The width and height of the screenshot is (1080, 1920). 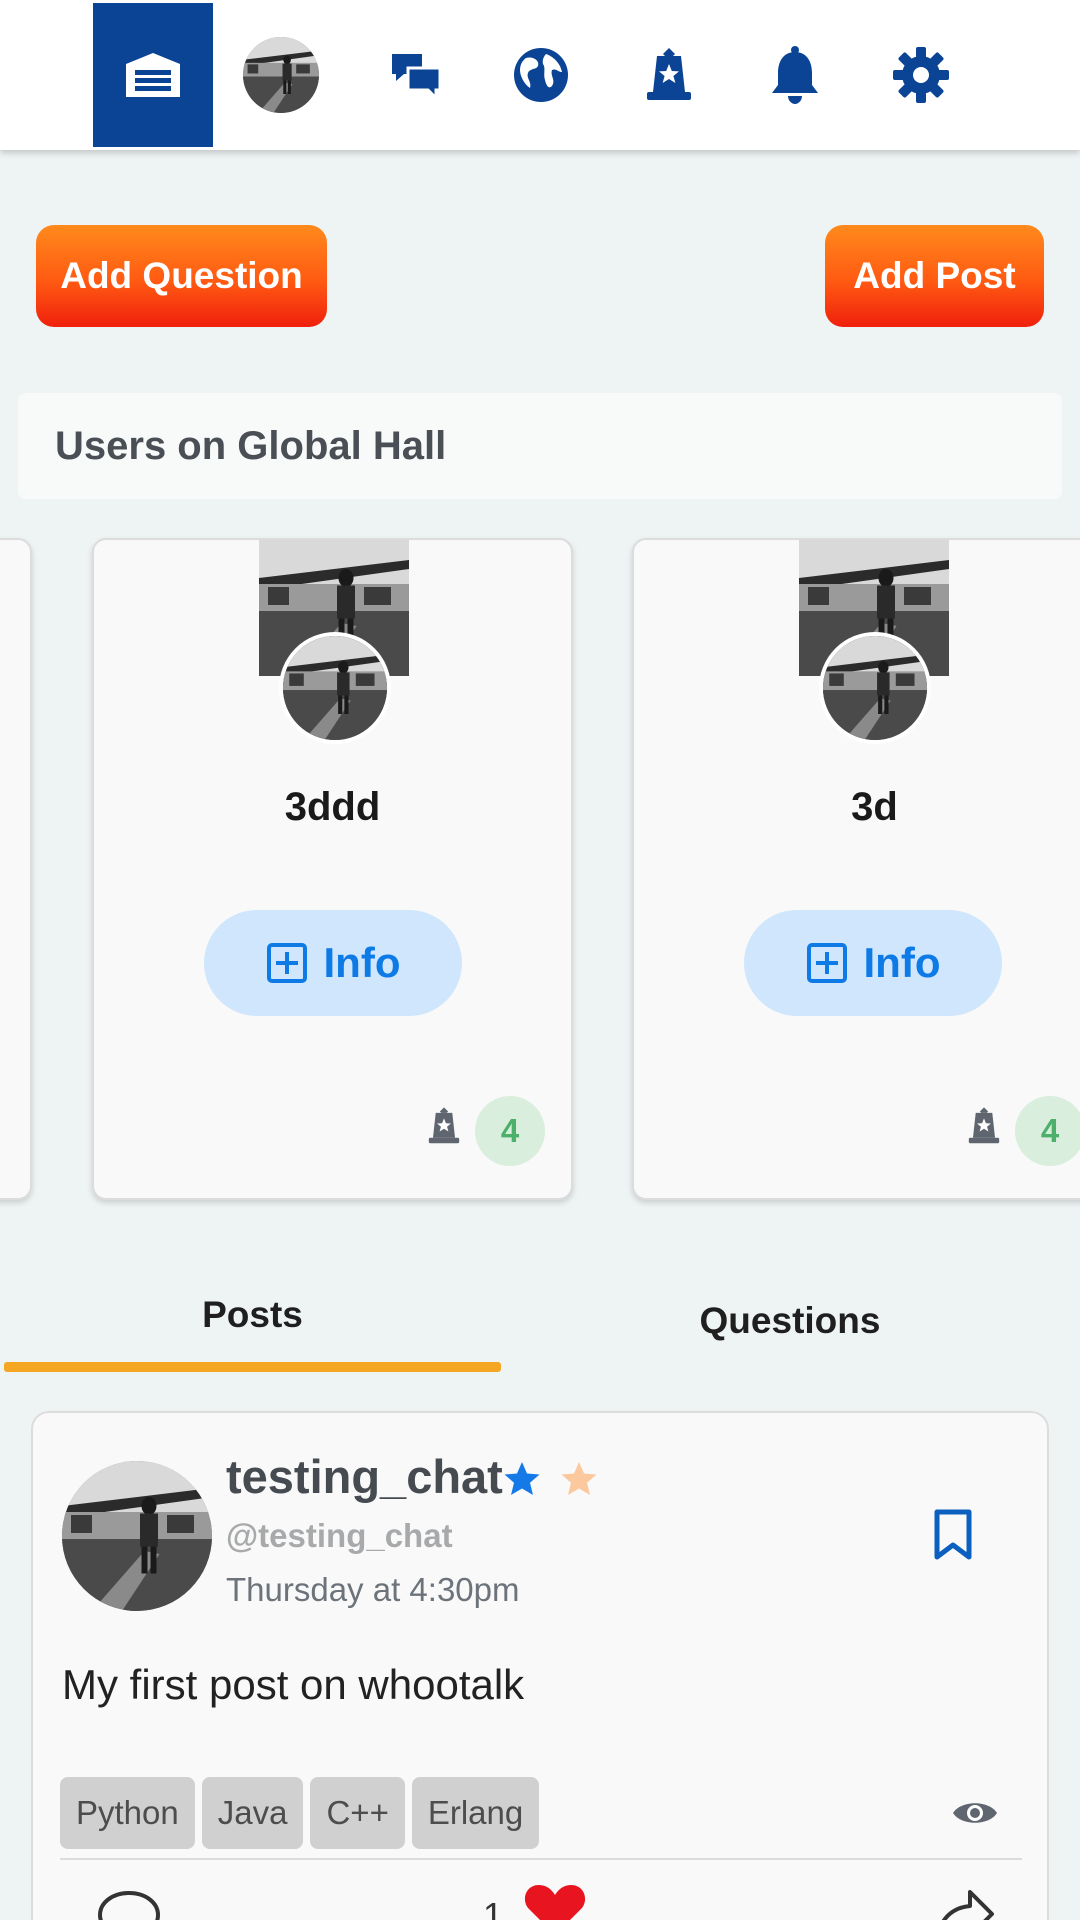 What do you see at coordinates (493, 1907) in the screenshot?
I see `like-count: 1` at bounding box center [493, 1907].